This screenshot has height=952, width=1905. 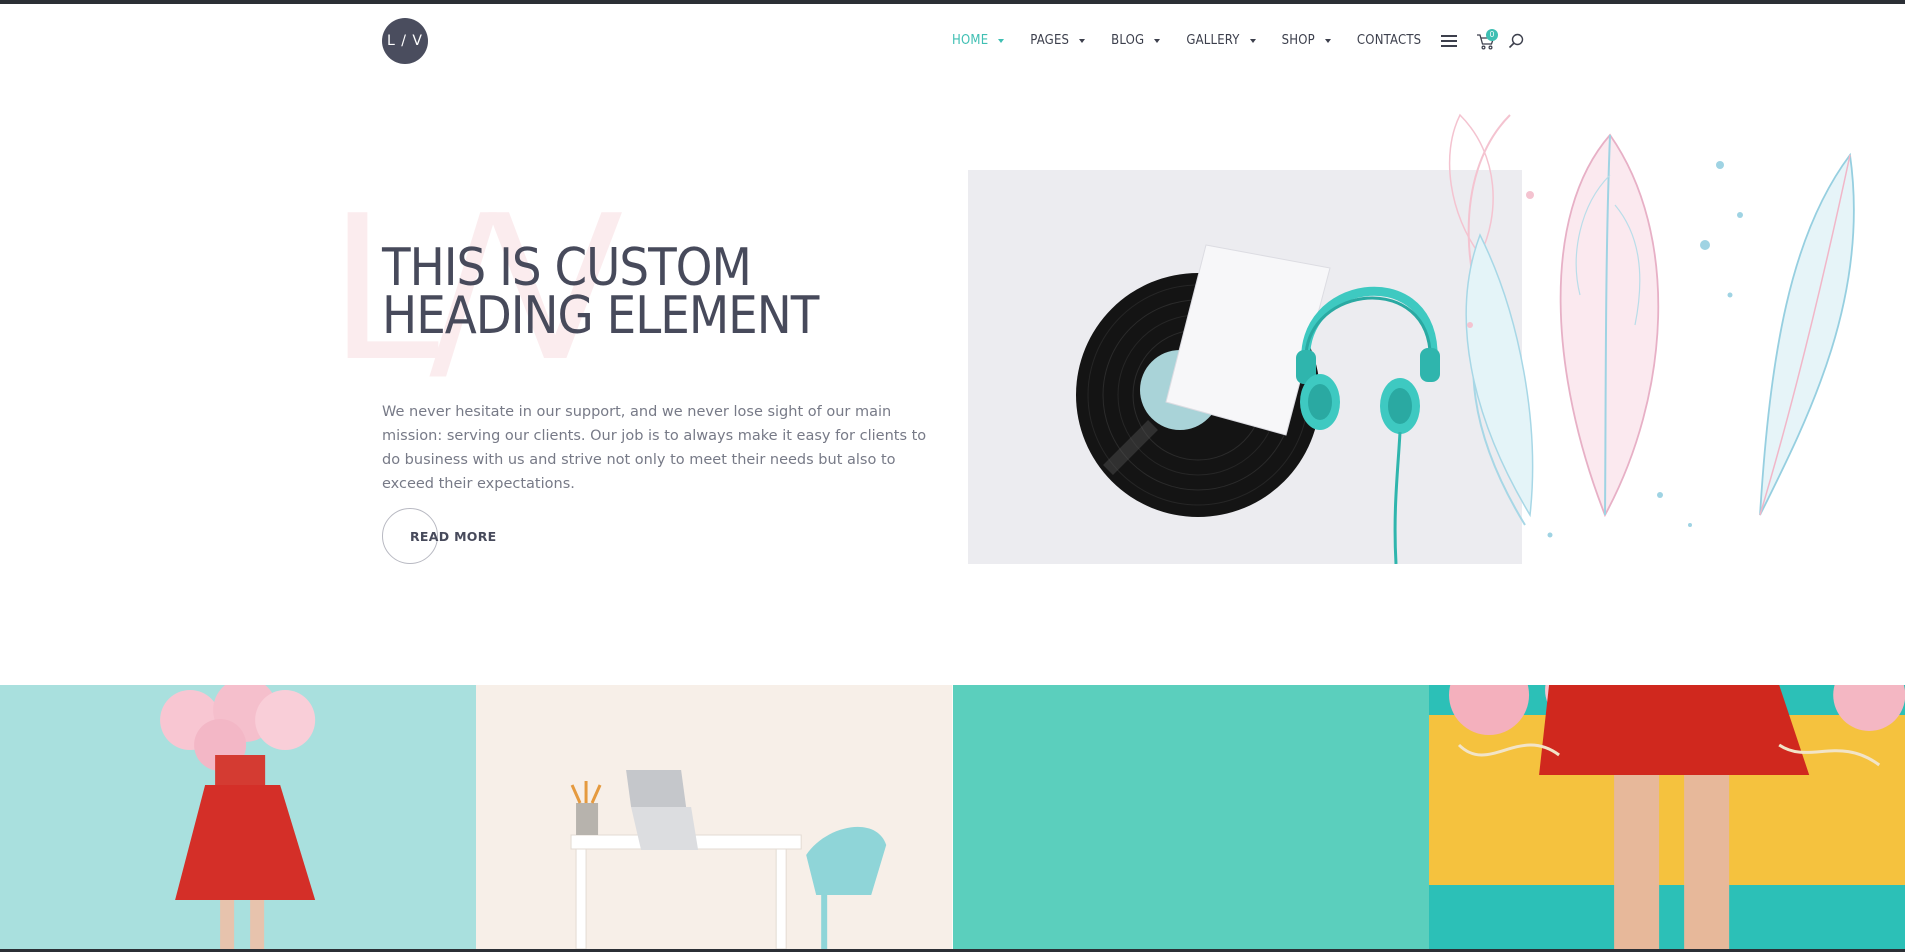 What do you see at coordinates (978, 40) in the screenshot?
I see `nav-item-home: HOME` at bounding box center [978, 40].